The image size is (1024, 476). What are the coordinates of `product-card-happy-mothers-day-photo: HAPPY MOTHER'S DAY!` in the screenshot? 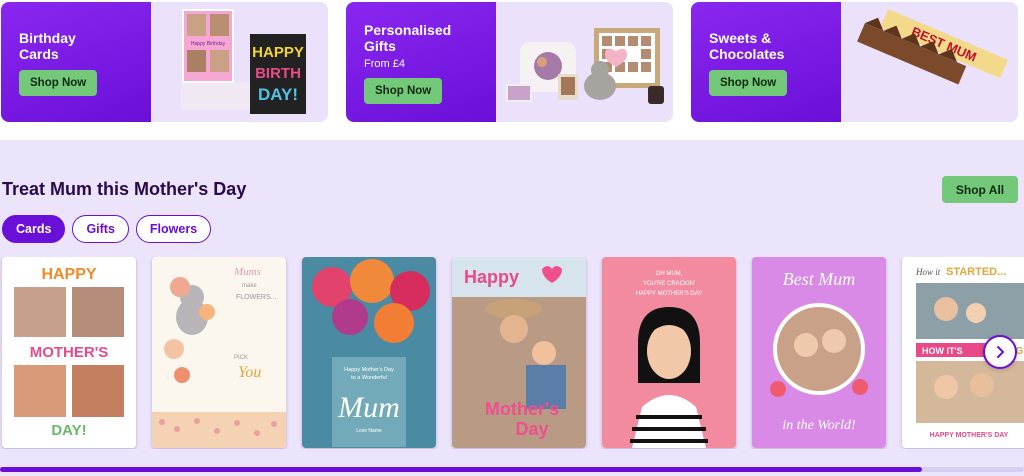 It's located at (69, 352).